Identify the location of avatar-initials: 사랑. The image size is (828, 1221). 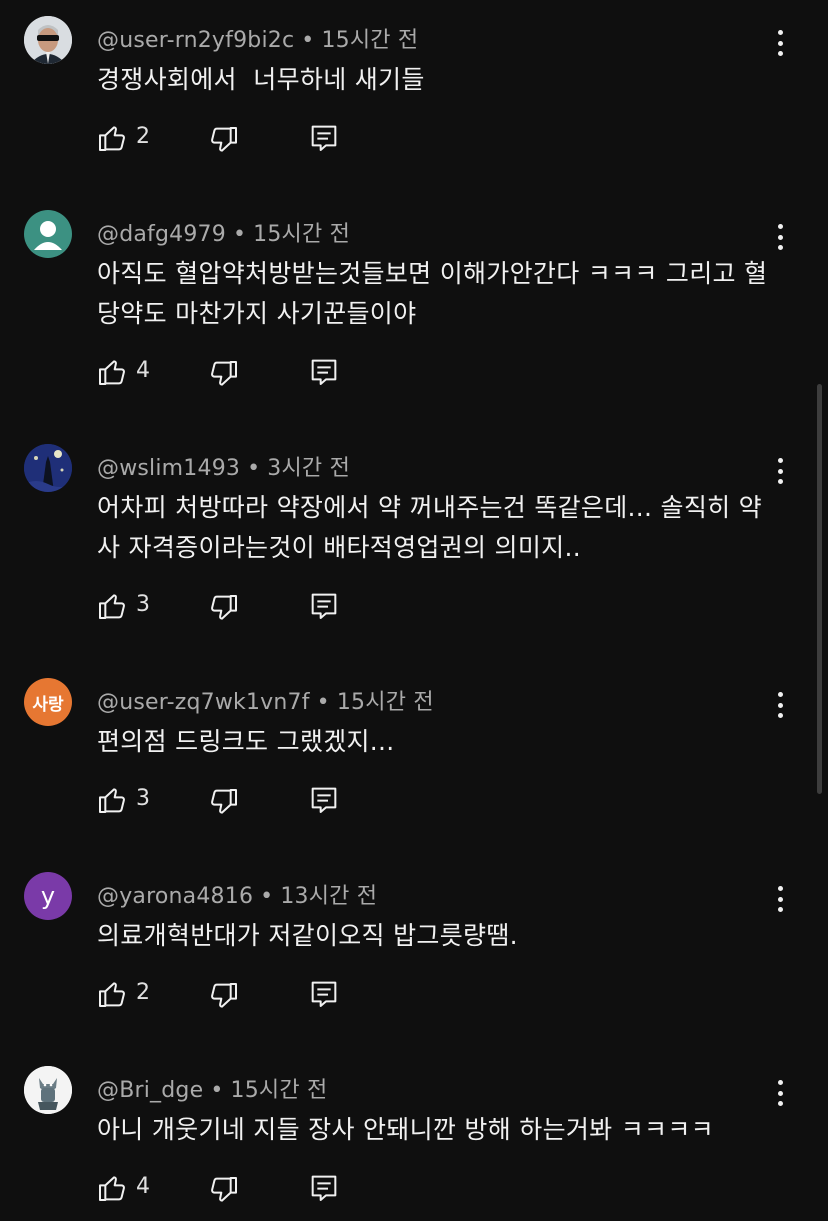
(48, 704).